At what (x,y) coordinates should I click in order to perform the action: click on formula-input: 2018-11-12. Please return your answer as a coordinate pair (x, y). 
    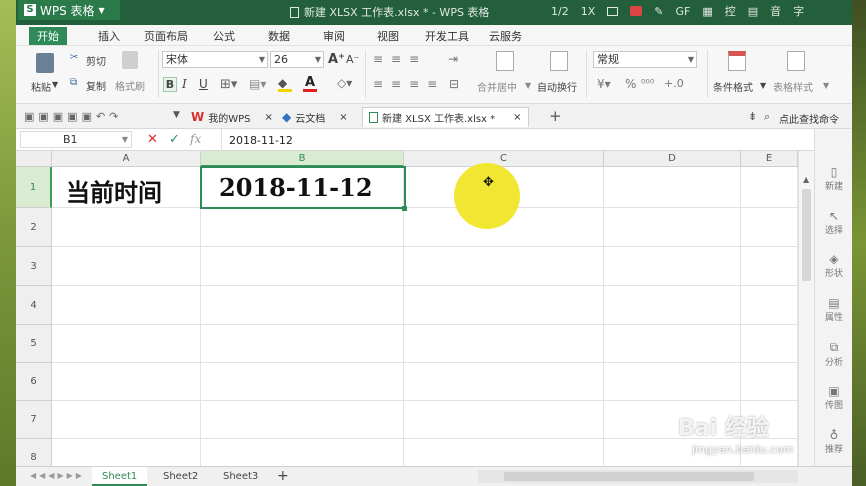
    Looking at the image, I should click on (261, 140).